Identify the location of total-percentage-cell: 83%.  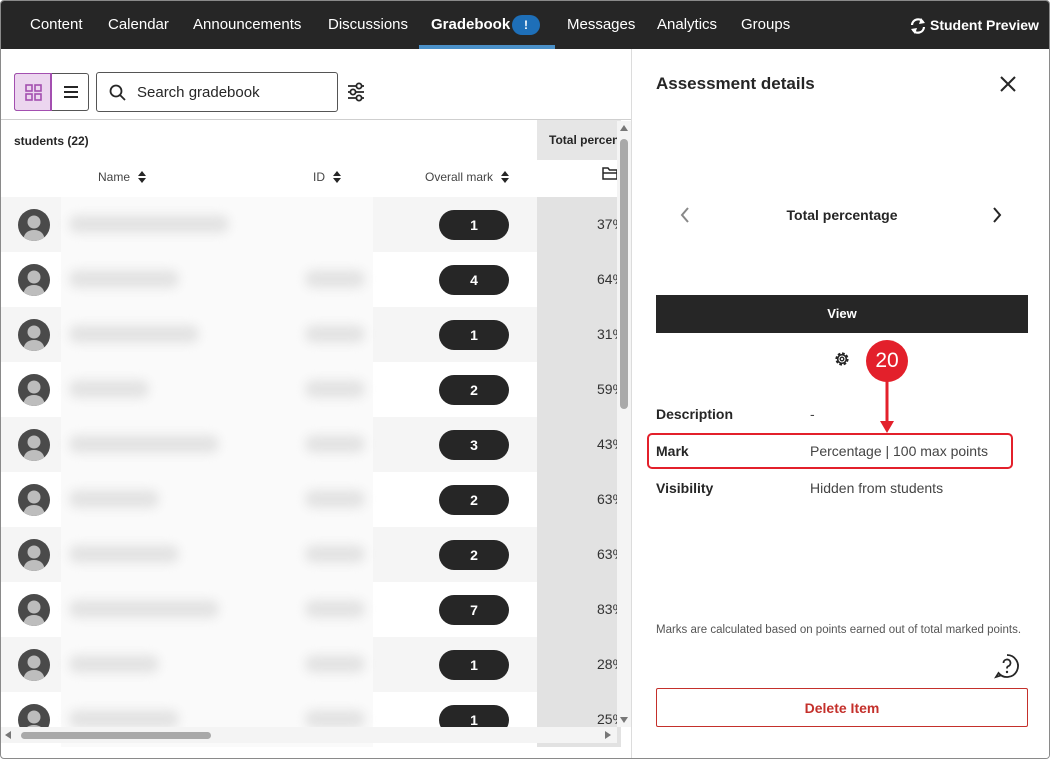
(579, 609).